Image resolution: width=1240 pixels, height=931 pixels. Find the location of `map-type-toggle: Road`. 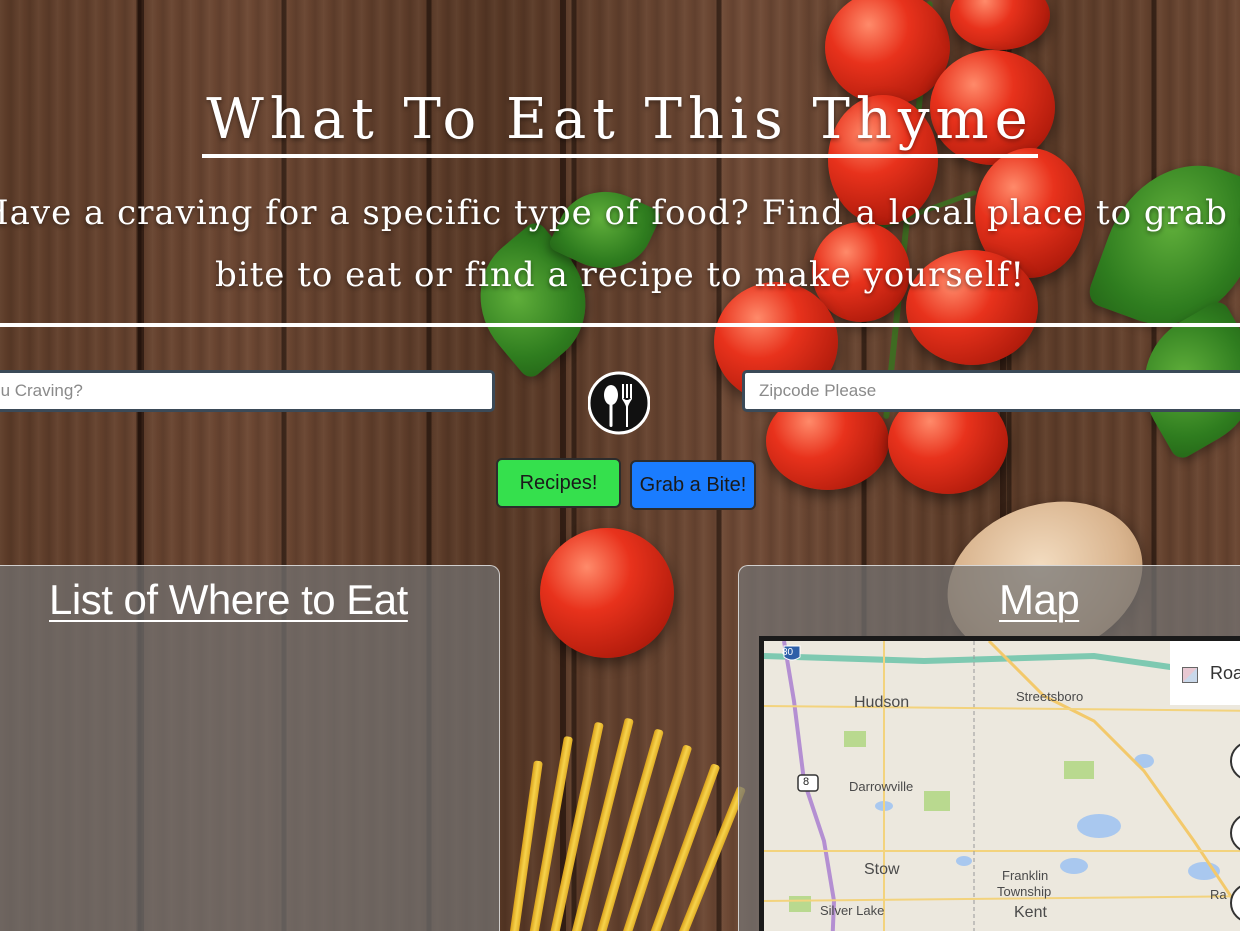

map-type-toggle: Road is located at coordinates (1205, 673).